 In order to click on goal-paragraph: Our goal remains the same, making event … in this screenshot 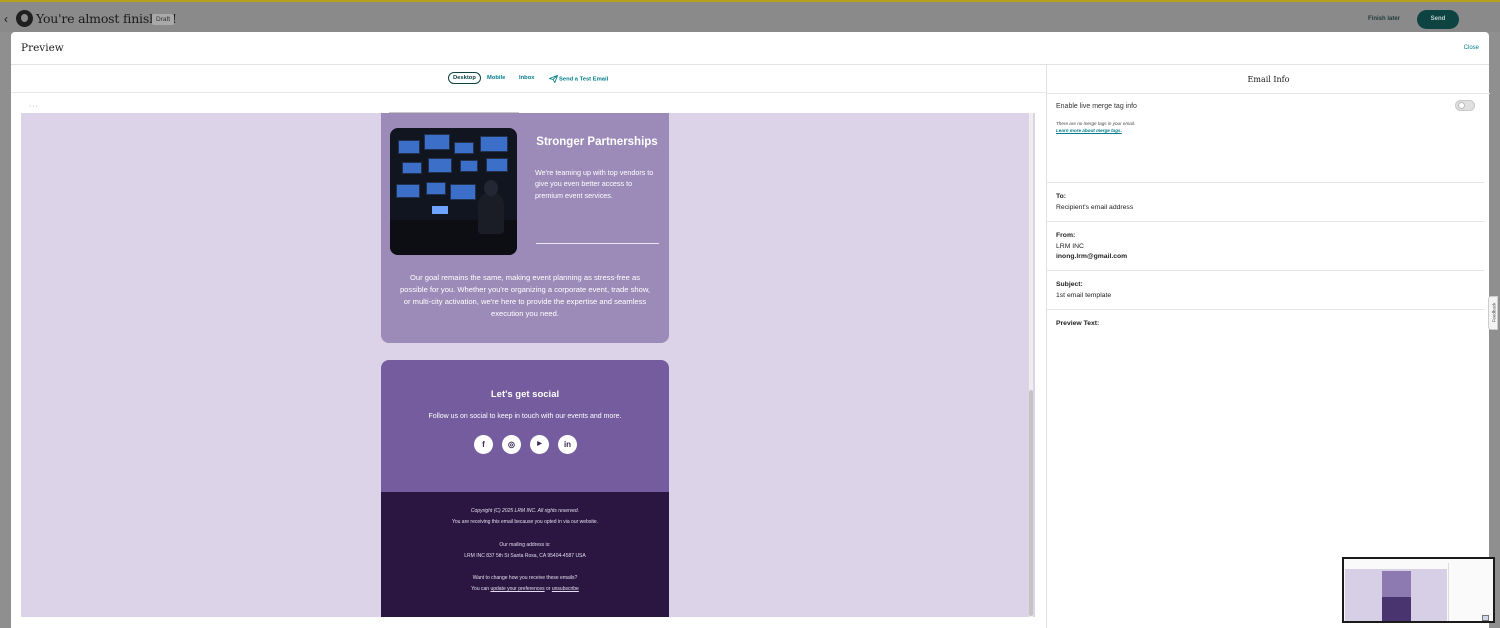, I will do `click(525, 295)`.